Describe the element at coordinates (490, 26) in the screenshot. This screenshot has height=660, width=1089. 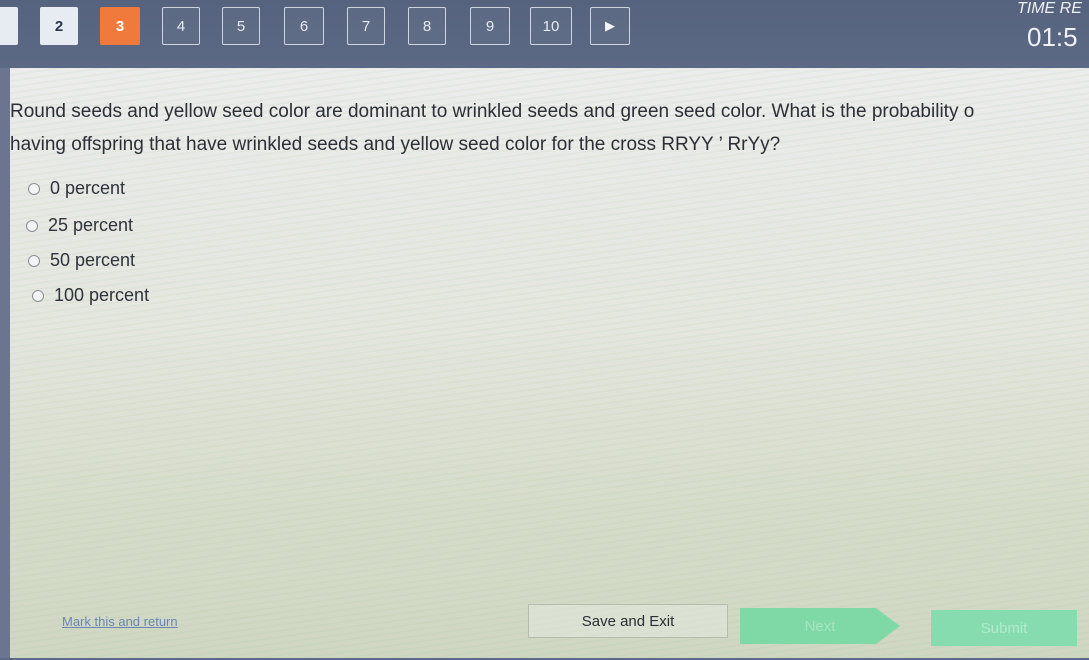
I see `question-nav-9: 9` at that location.